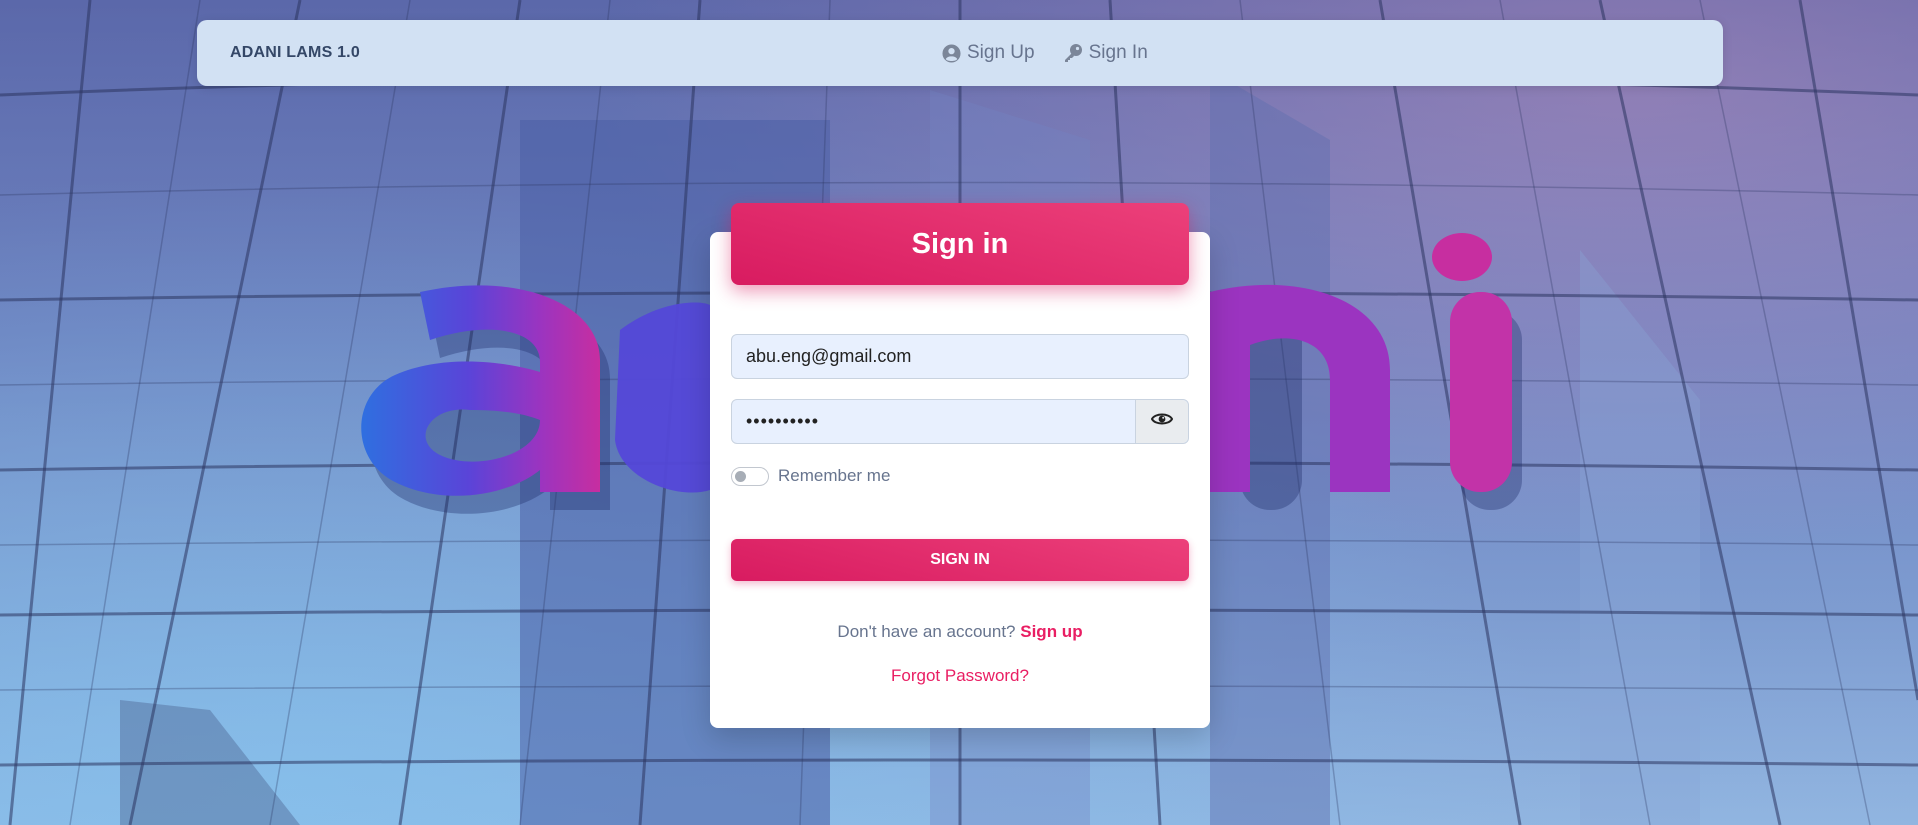 The width and height of the screenshot is (1918, 825). Describe the element at coordinates (295, 53) in the screenshot. I see `brand-name: ADANI LAMS 1.0` at that location.